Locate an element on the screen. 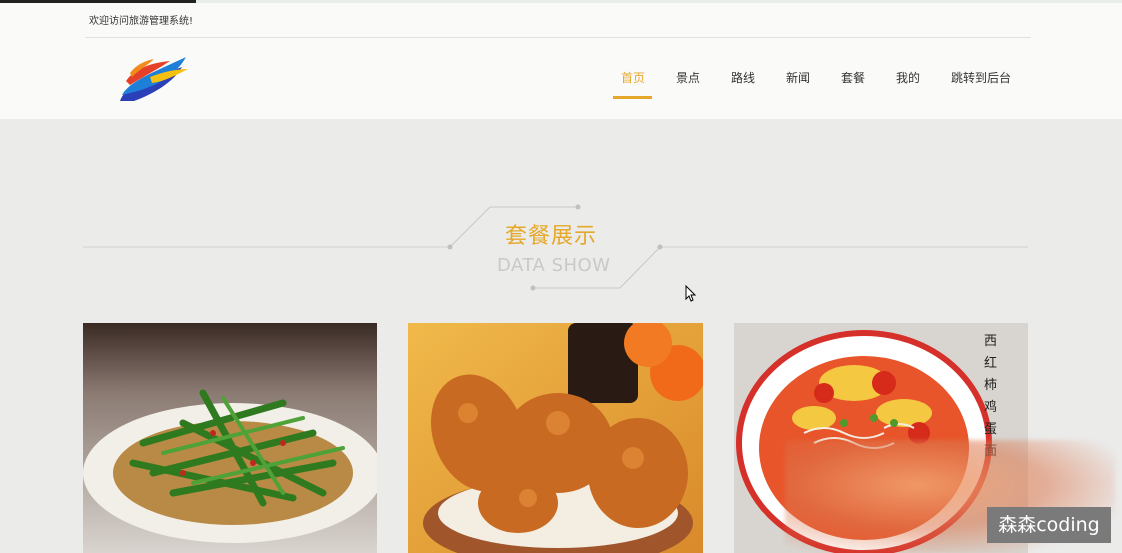  site-logo is located at coordinates (154, 80).